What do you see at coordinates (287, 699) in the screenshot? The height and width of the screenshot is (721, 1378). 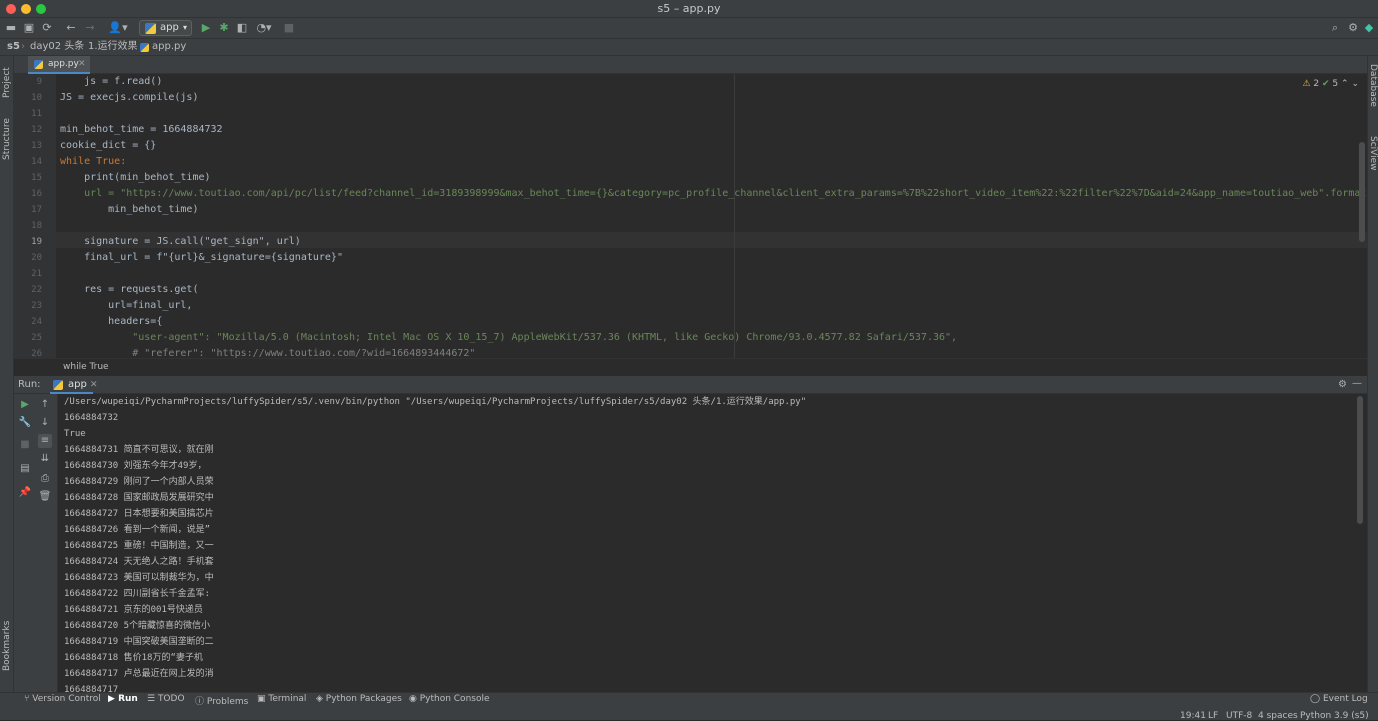 I see `terminal-label: Terminal` at bounding box center [287, 699].